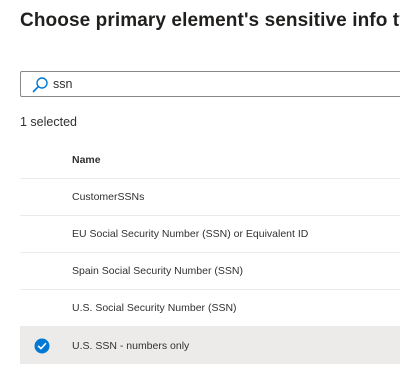 This screenshot has width=400, height=368. I want to click on row-name: U.S. Social Security Number (SSN), so click(154, 308).